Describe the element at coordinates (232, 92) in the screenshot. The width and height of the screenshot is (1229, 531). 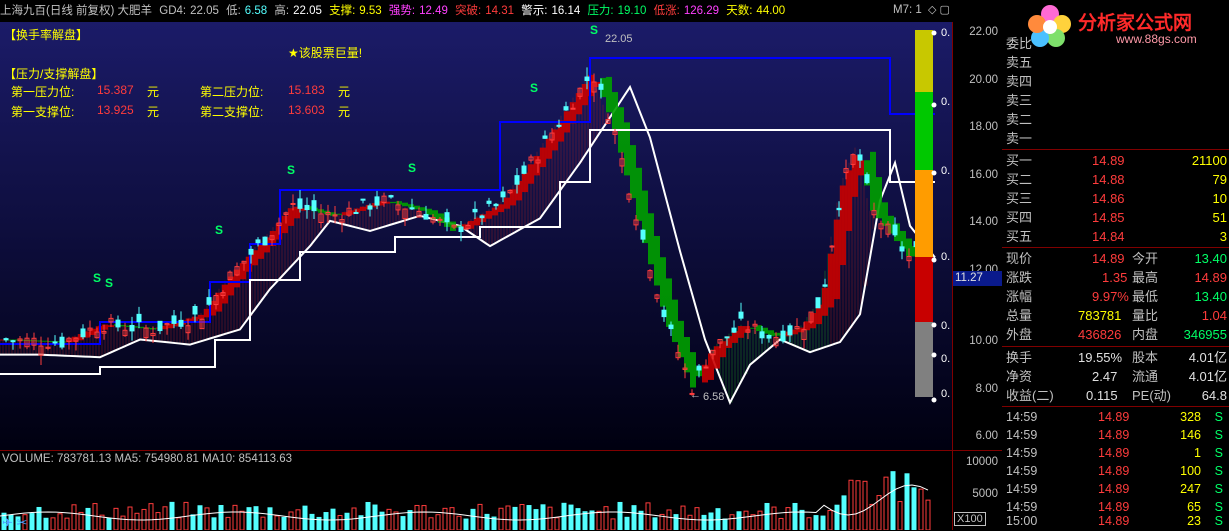
I see `p2-label: 第二压力位:` at that location.